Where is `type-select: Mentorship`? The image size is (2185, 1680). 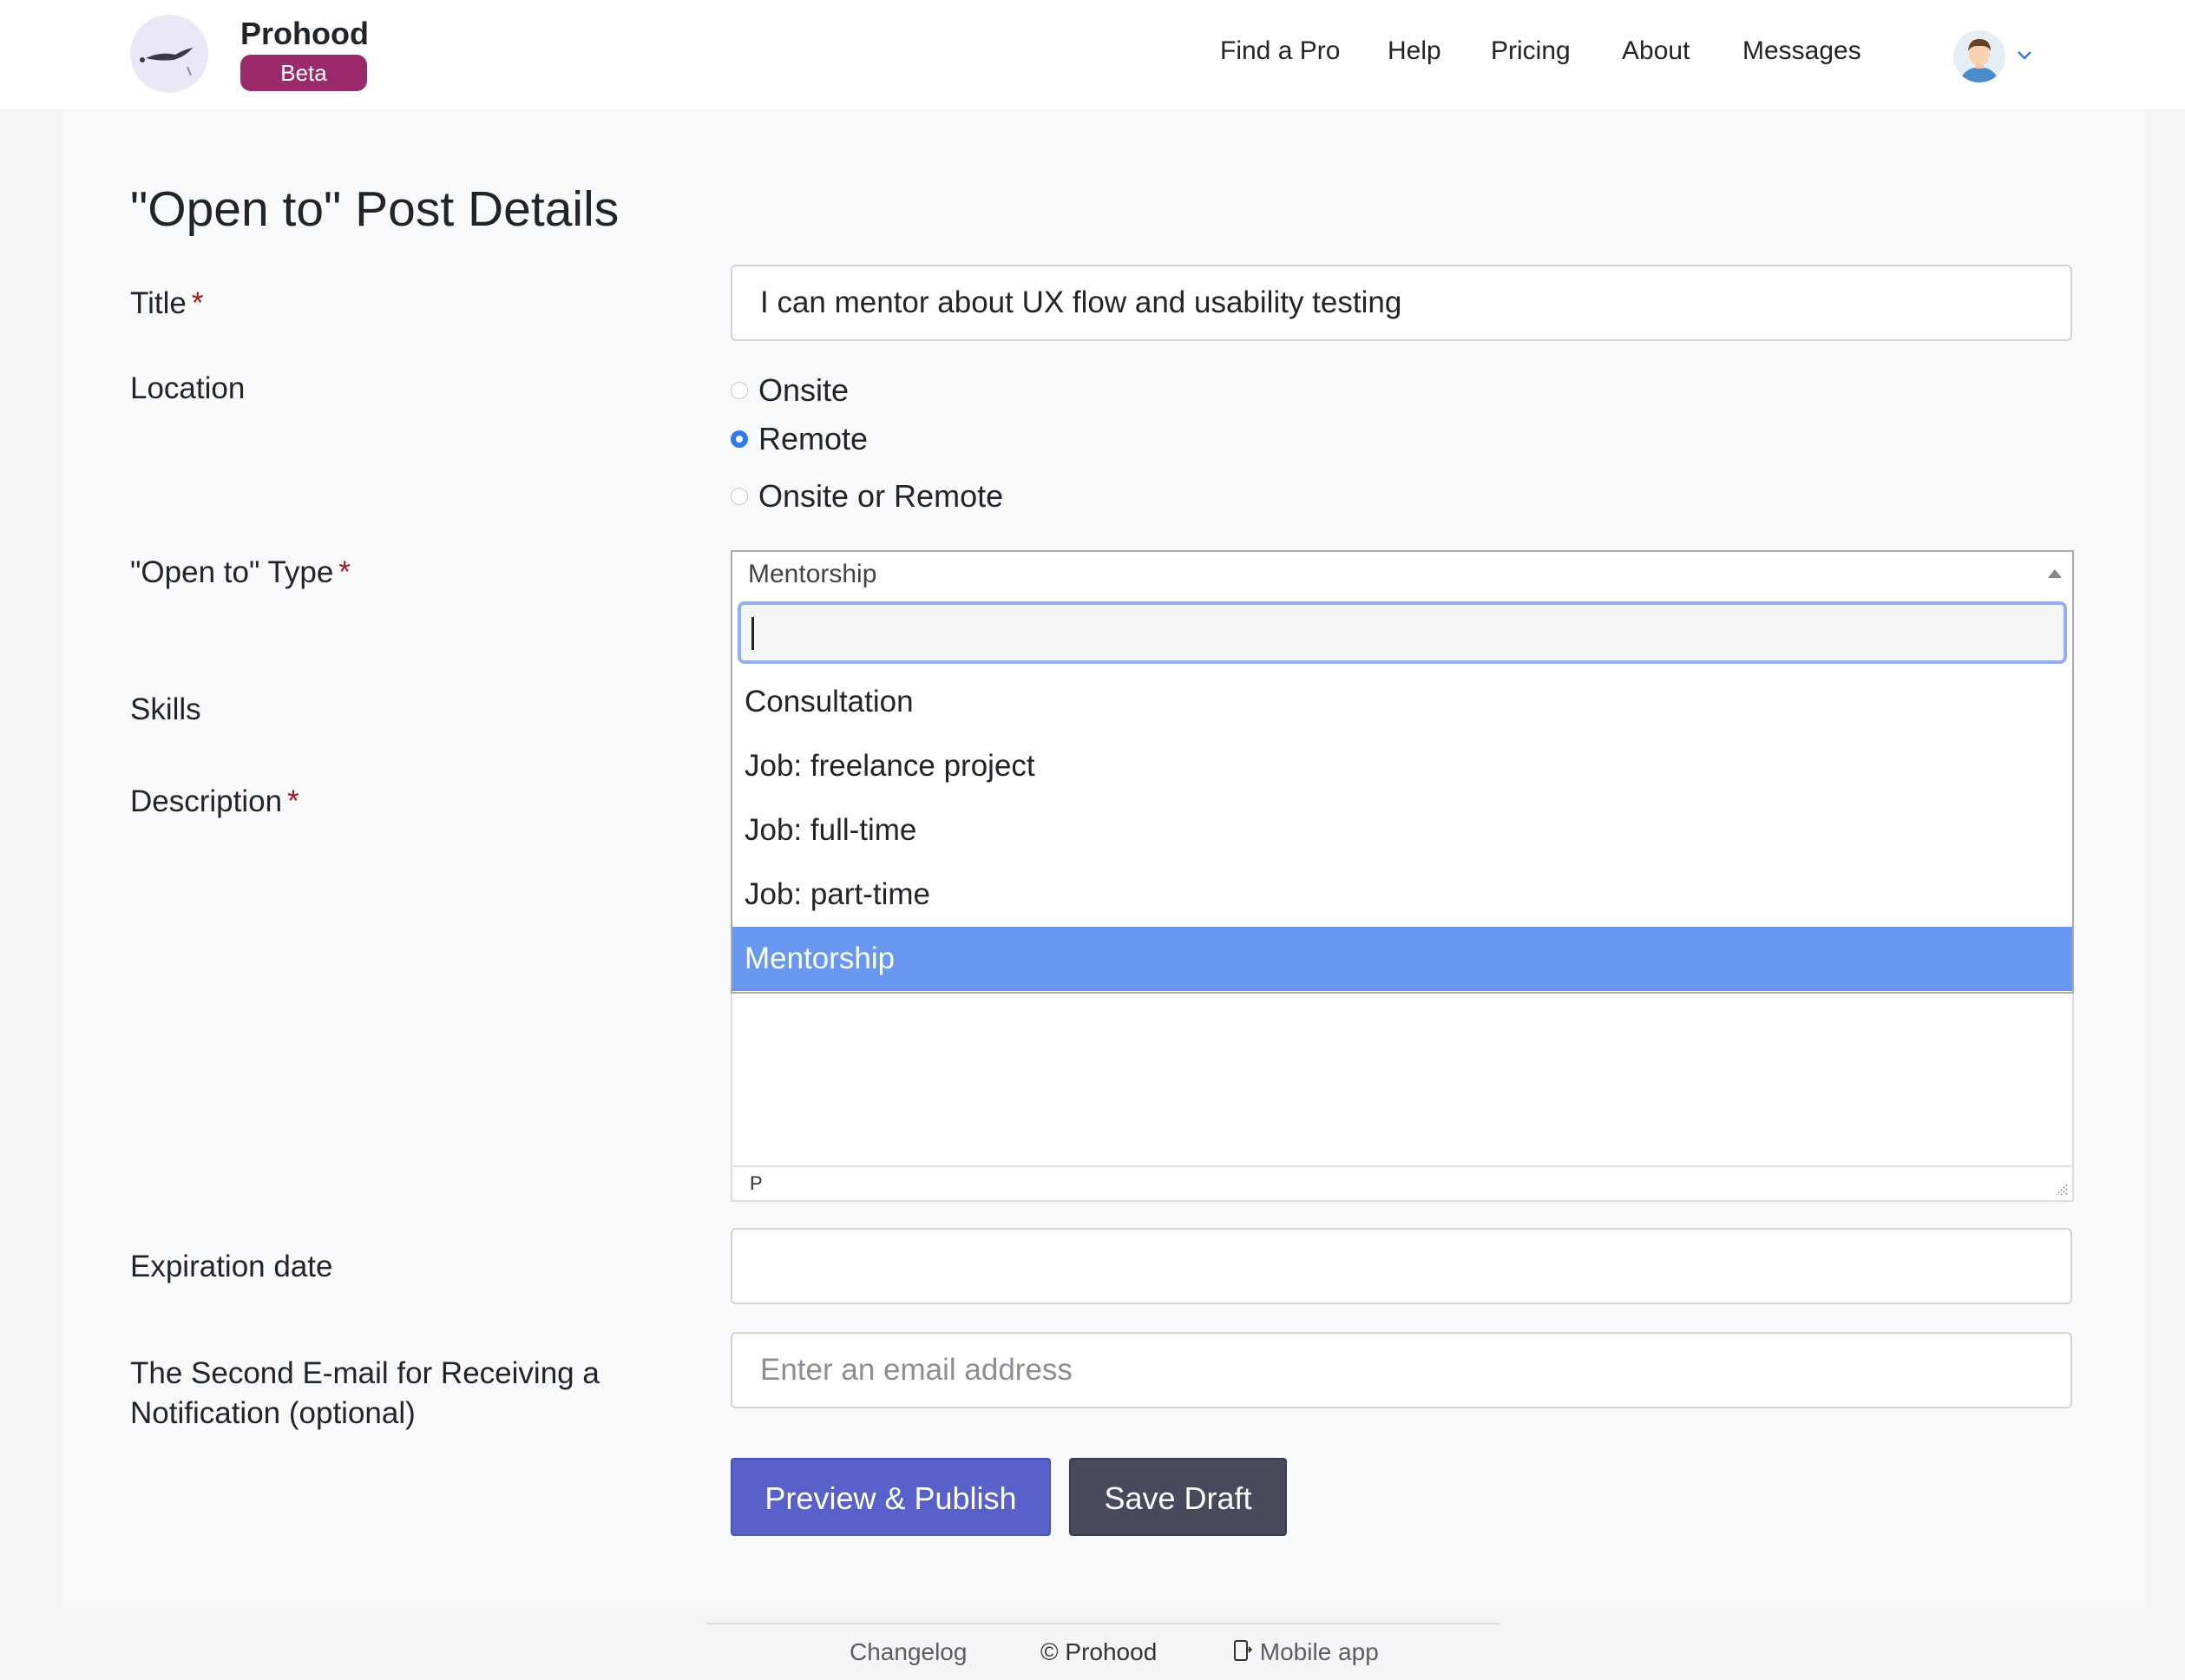 type-select: Mentorship is located at coordinates (1403, 574).